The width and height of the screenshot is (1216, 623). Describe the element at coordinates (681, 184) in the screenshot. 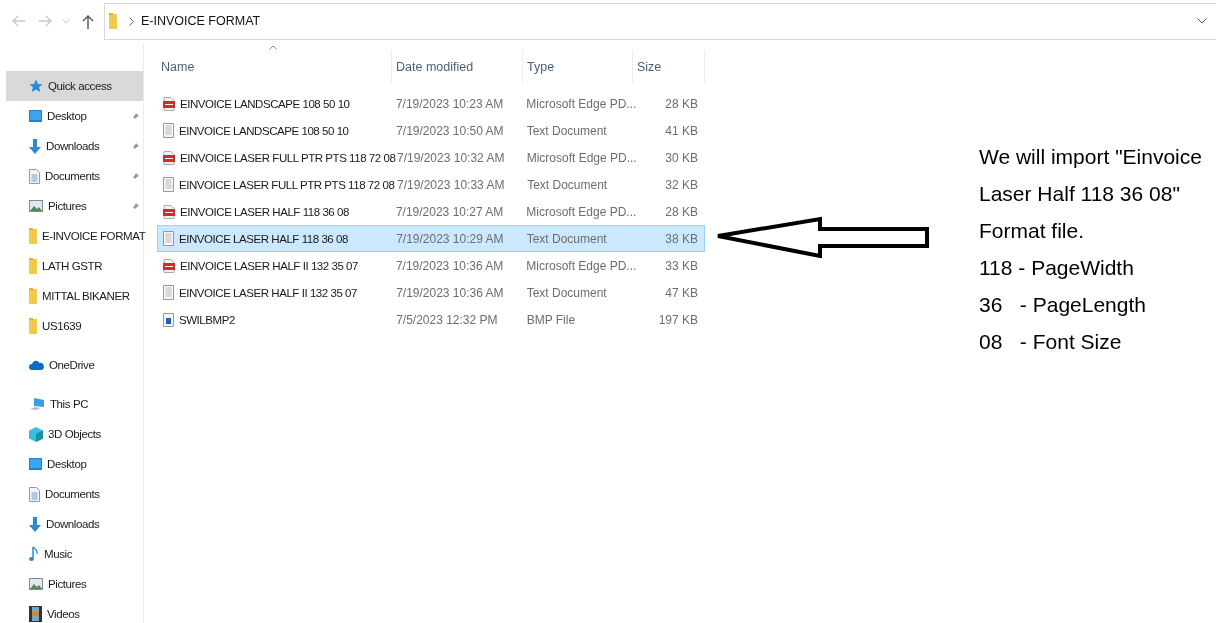

I see `size-cell-text: 32 KB` at that location.